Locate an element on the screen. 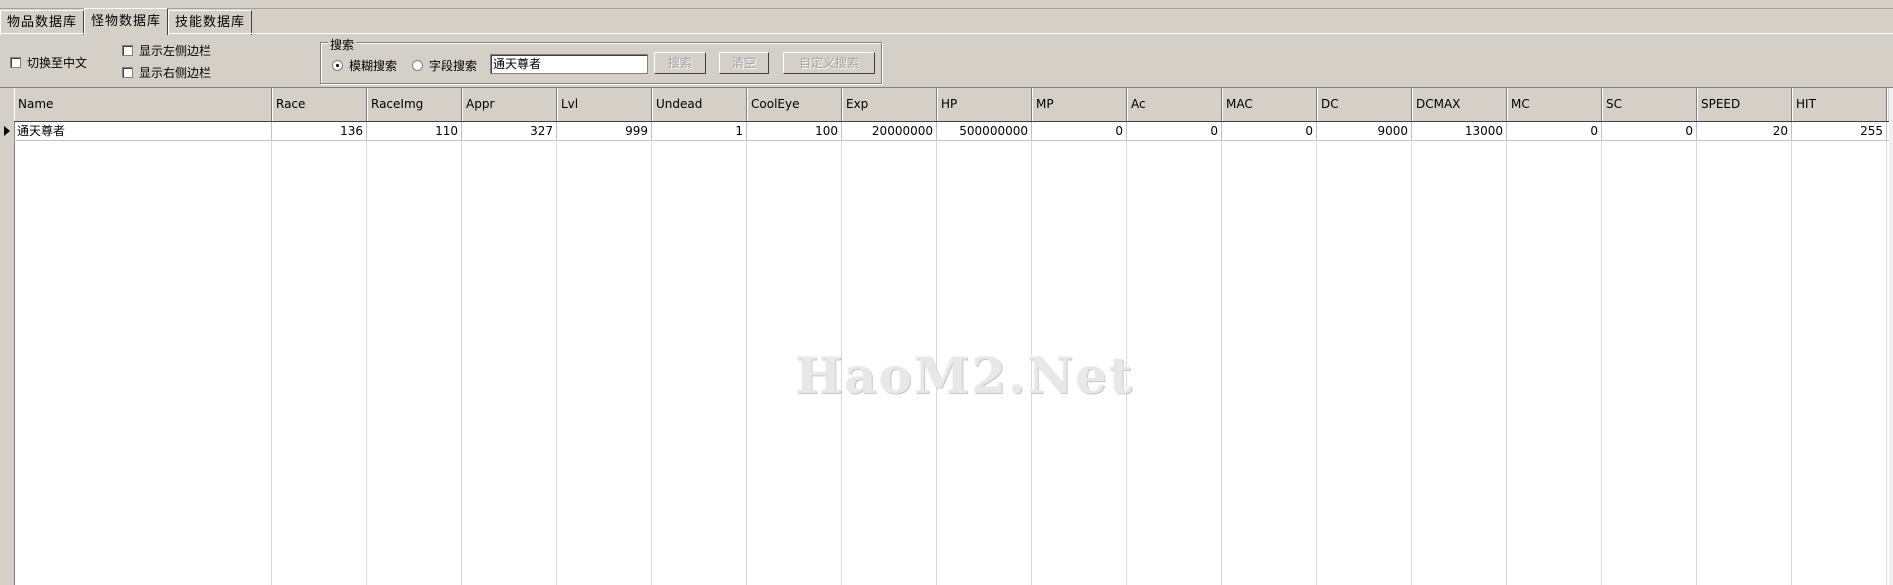 This screenshot has height=585, width=1893. column-header: HIT is located at coordinates (1839, 104).